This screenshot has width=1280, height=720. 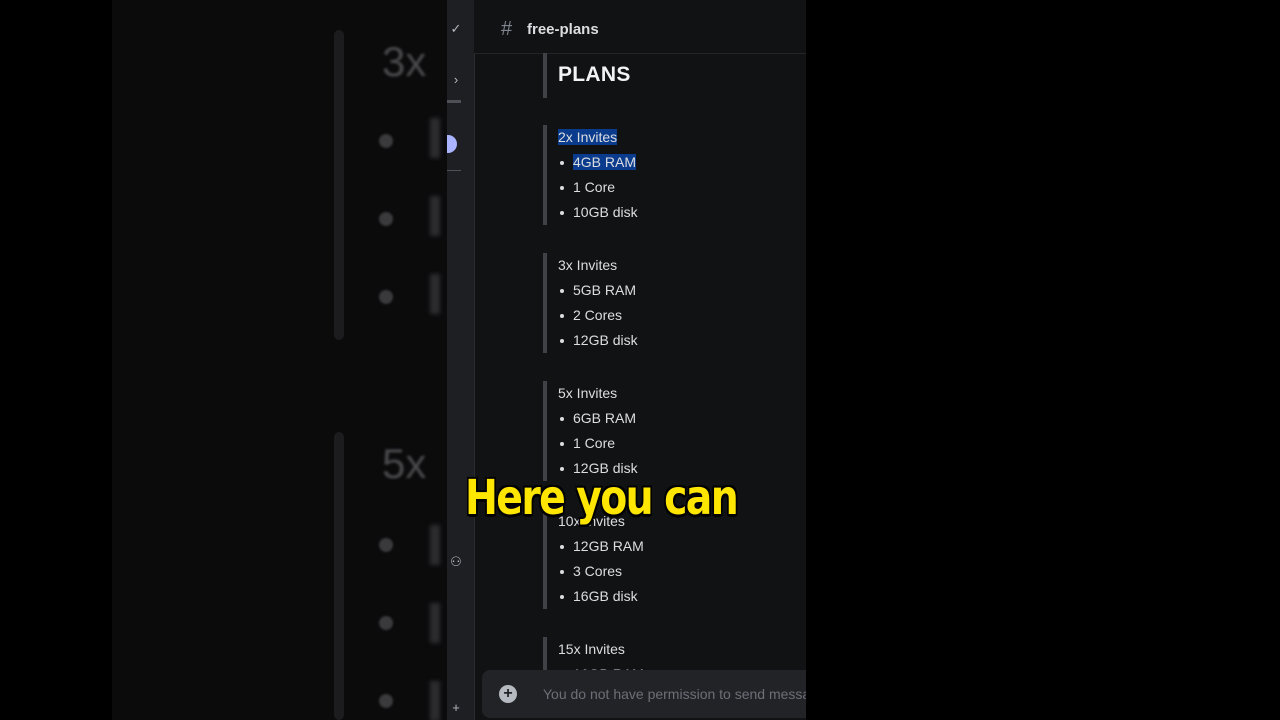 What do you see at coordinates (588, 393) in the screenshot?
I see `plan-title: 5x Invites` at bounding box center [588, 393].